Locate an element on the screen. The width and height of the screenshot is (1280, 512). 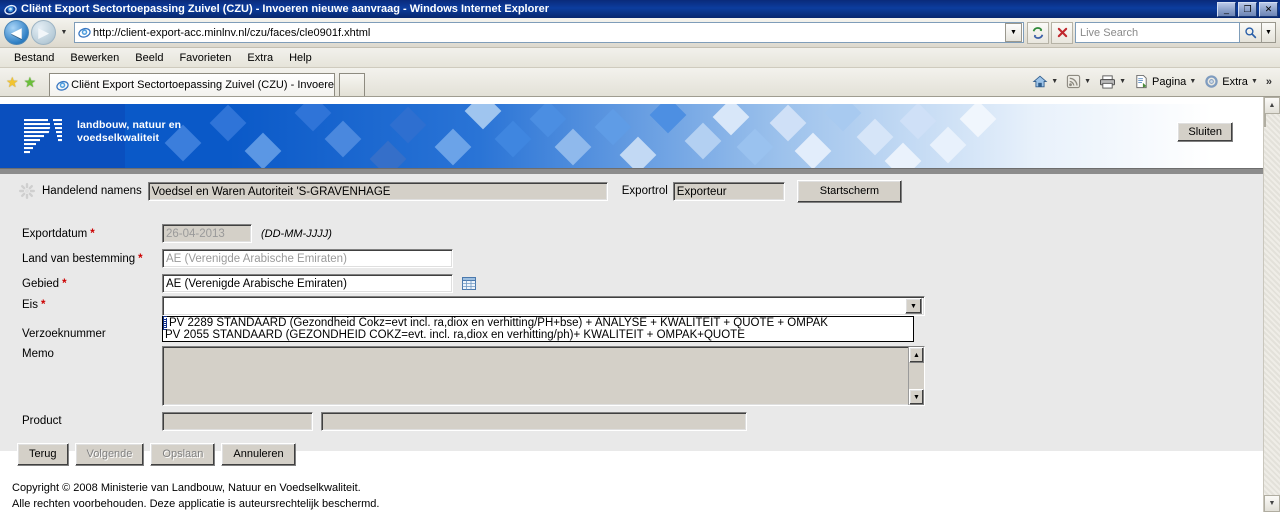
exportdatum-format-hint: (DD-MM-JJJJ) is located at coordinates (296, 233).